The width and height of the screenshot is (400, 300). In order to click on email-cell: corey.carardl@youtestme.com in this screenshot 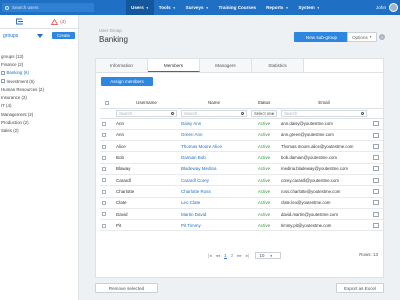, I will do `click(324, 180)`.